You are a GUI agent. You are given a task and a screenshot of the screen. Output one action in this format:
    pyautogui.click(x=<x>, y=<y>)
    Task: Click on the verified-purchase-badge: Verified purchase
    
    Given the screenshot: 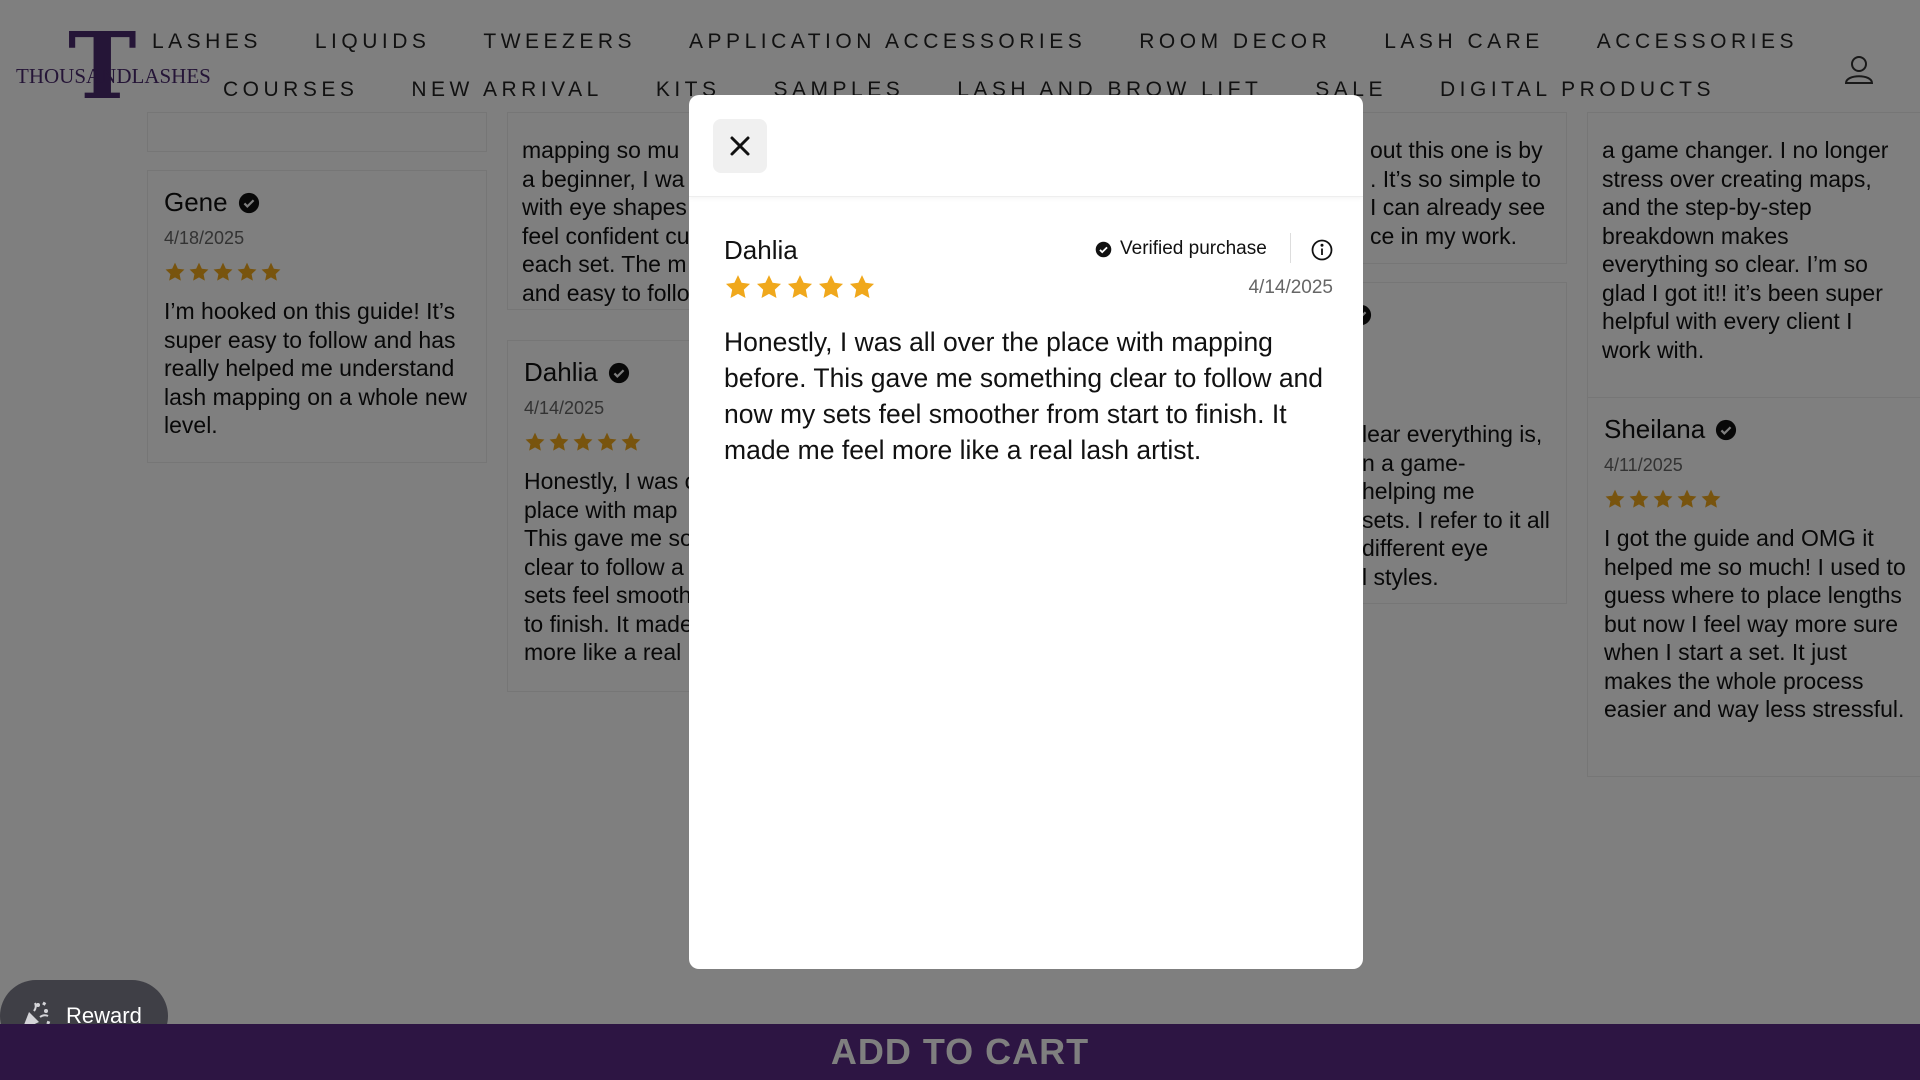 What is the action you would take?
    pyautogui.click(x=1181, y=249)
    